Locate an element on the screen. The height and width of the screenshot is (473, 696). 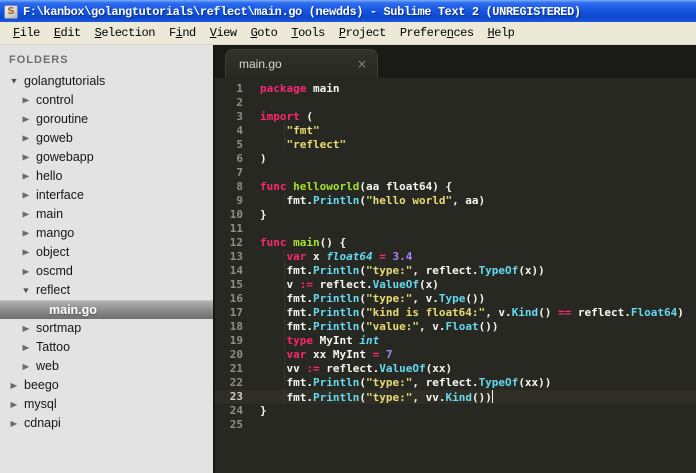
code-line-10: 10} is located at coordinates (455, 215).